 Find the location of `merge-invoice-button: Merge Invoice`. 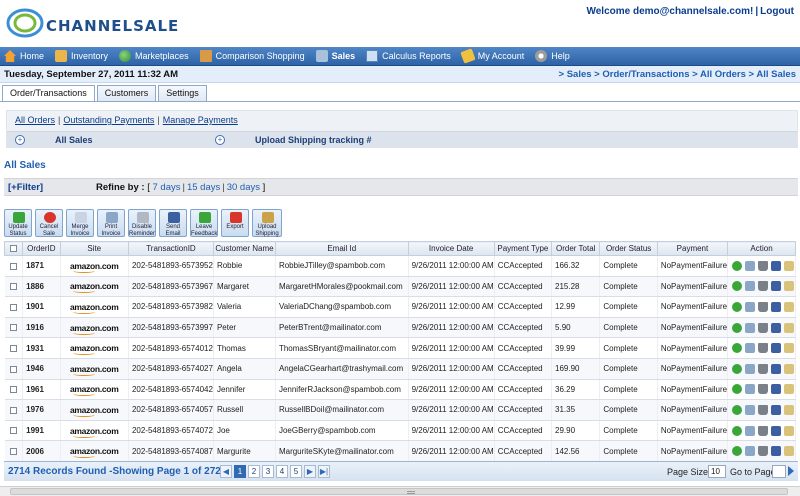

merge-invoice-button: Merge Invoice is located at coordinates (80, 223).